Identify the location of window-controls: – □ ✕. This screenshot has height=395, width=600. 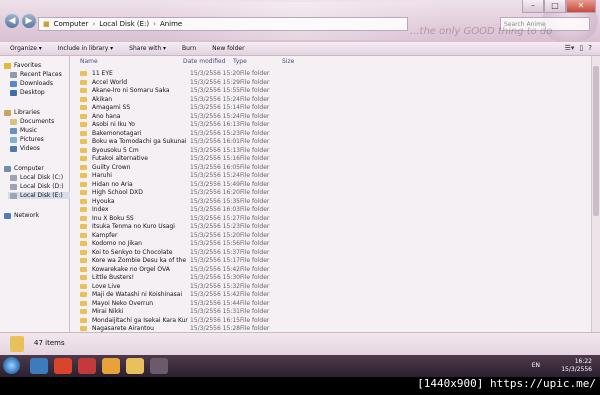
(559, 6).